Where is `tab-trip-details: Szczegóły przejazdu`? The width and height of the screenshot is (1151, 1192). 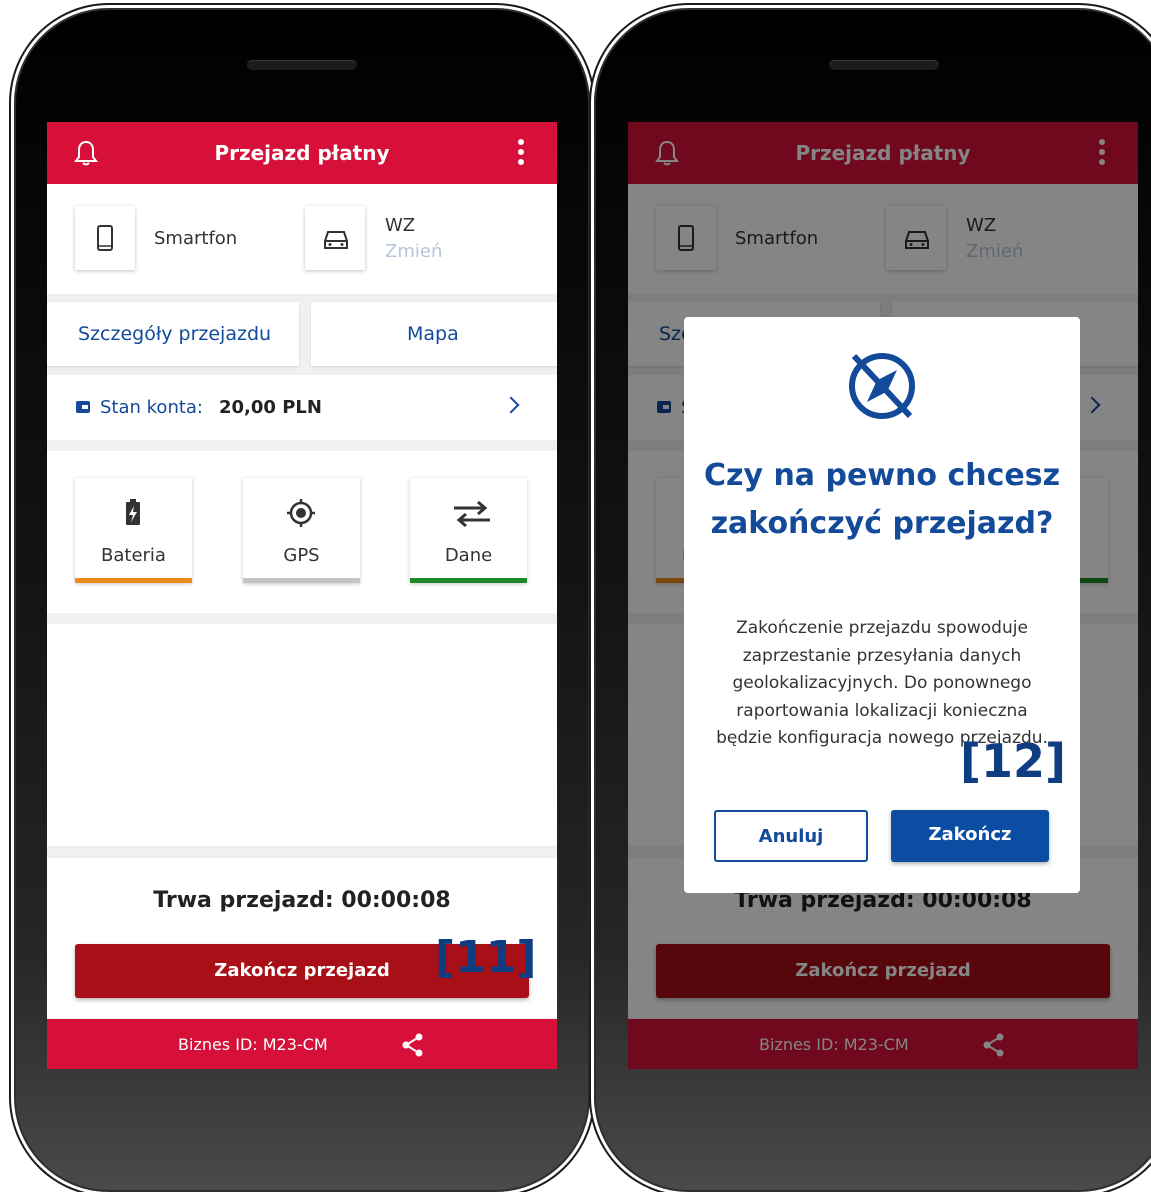 tab-trip-details: Szczegóły przejazdu is located at coordinates (173, 334).